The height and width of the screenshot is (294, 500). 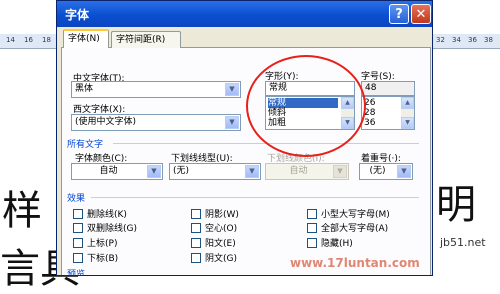 What do you see at coordinates (103, 259) in the screenshot?
I see `subscript-label: 下标(B)` at bounding box center [103, 259].